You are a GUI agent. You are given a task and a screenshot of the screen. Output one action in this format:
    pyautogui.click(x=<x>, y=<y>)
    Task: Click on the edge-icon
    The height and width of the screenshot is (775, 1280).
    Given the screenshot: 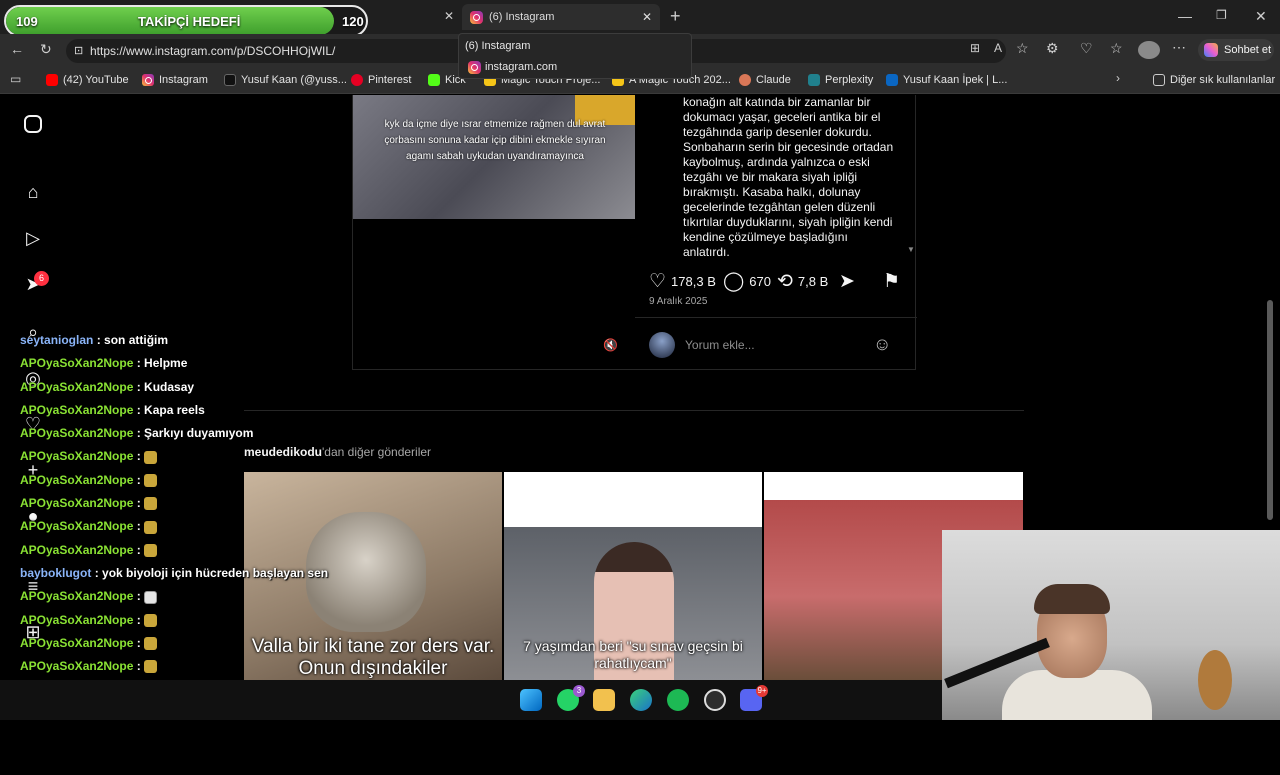 What is the action you would take?
    pyautogui.click(x=641, y=700)
    